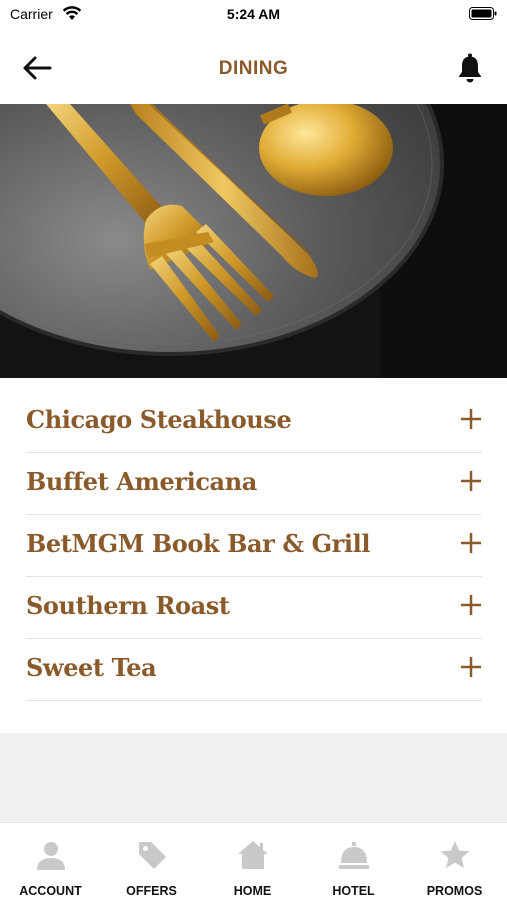 This screenshot has width=507, height=900. I want to click on bell-icon, so click(470, 68).